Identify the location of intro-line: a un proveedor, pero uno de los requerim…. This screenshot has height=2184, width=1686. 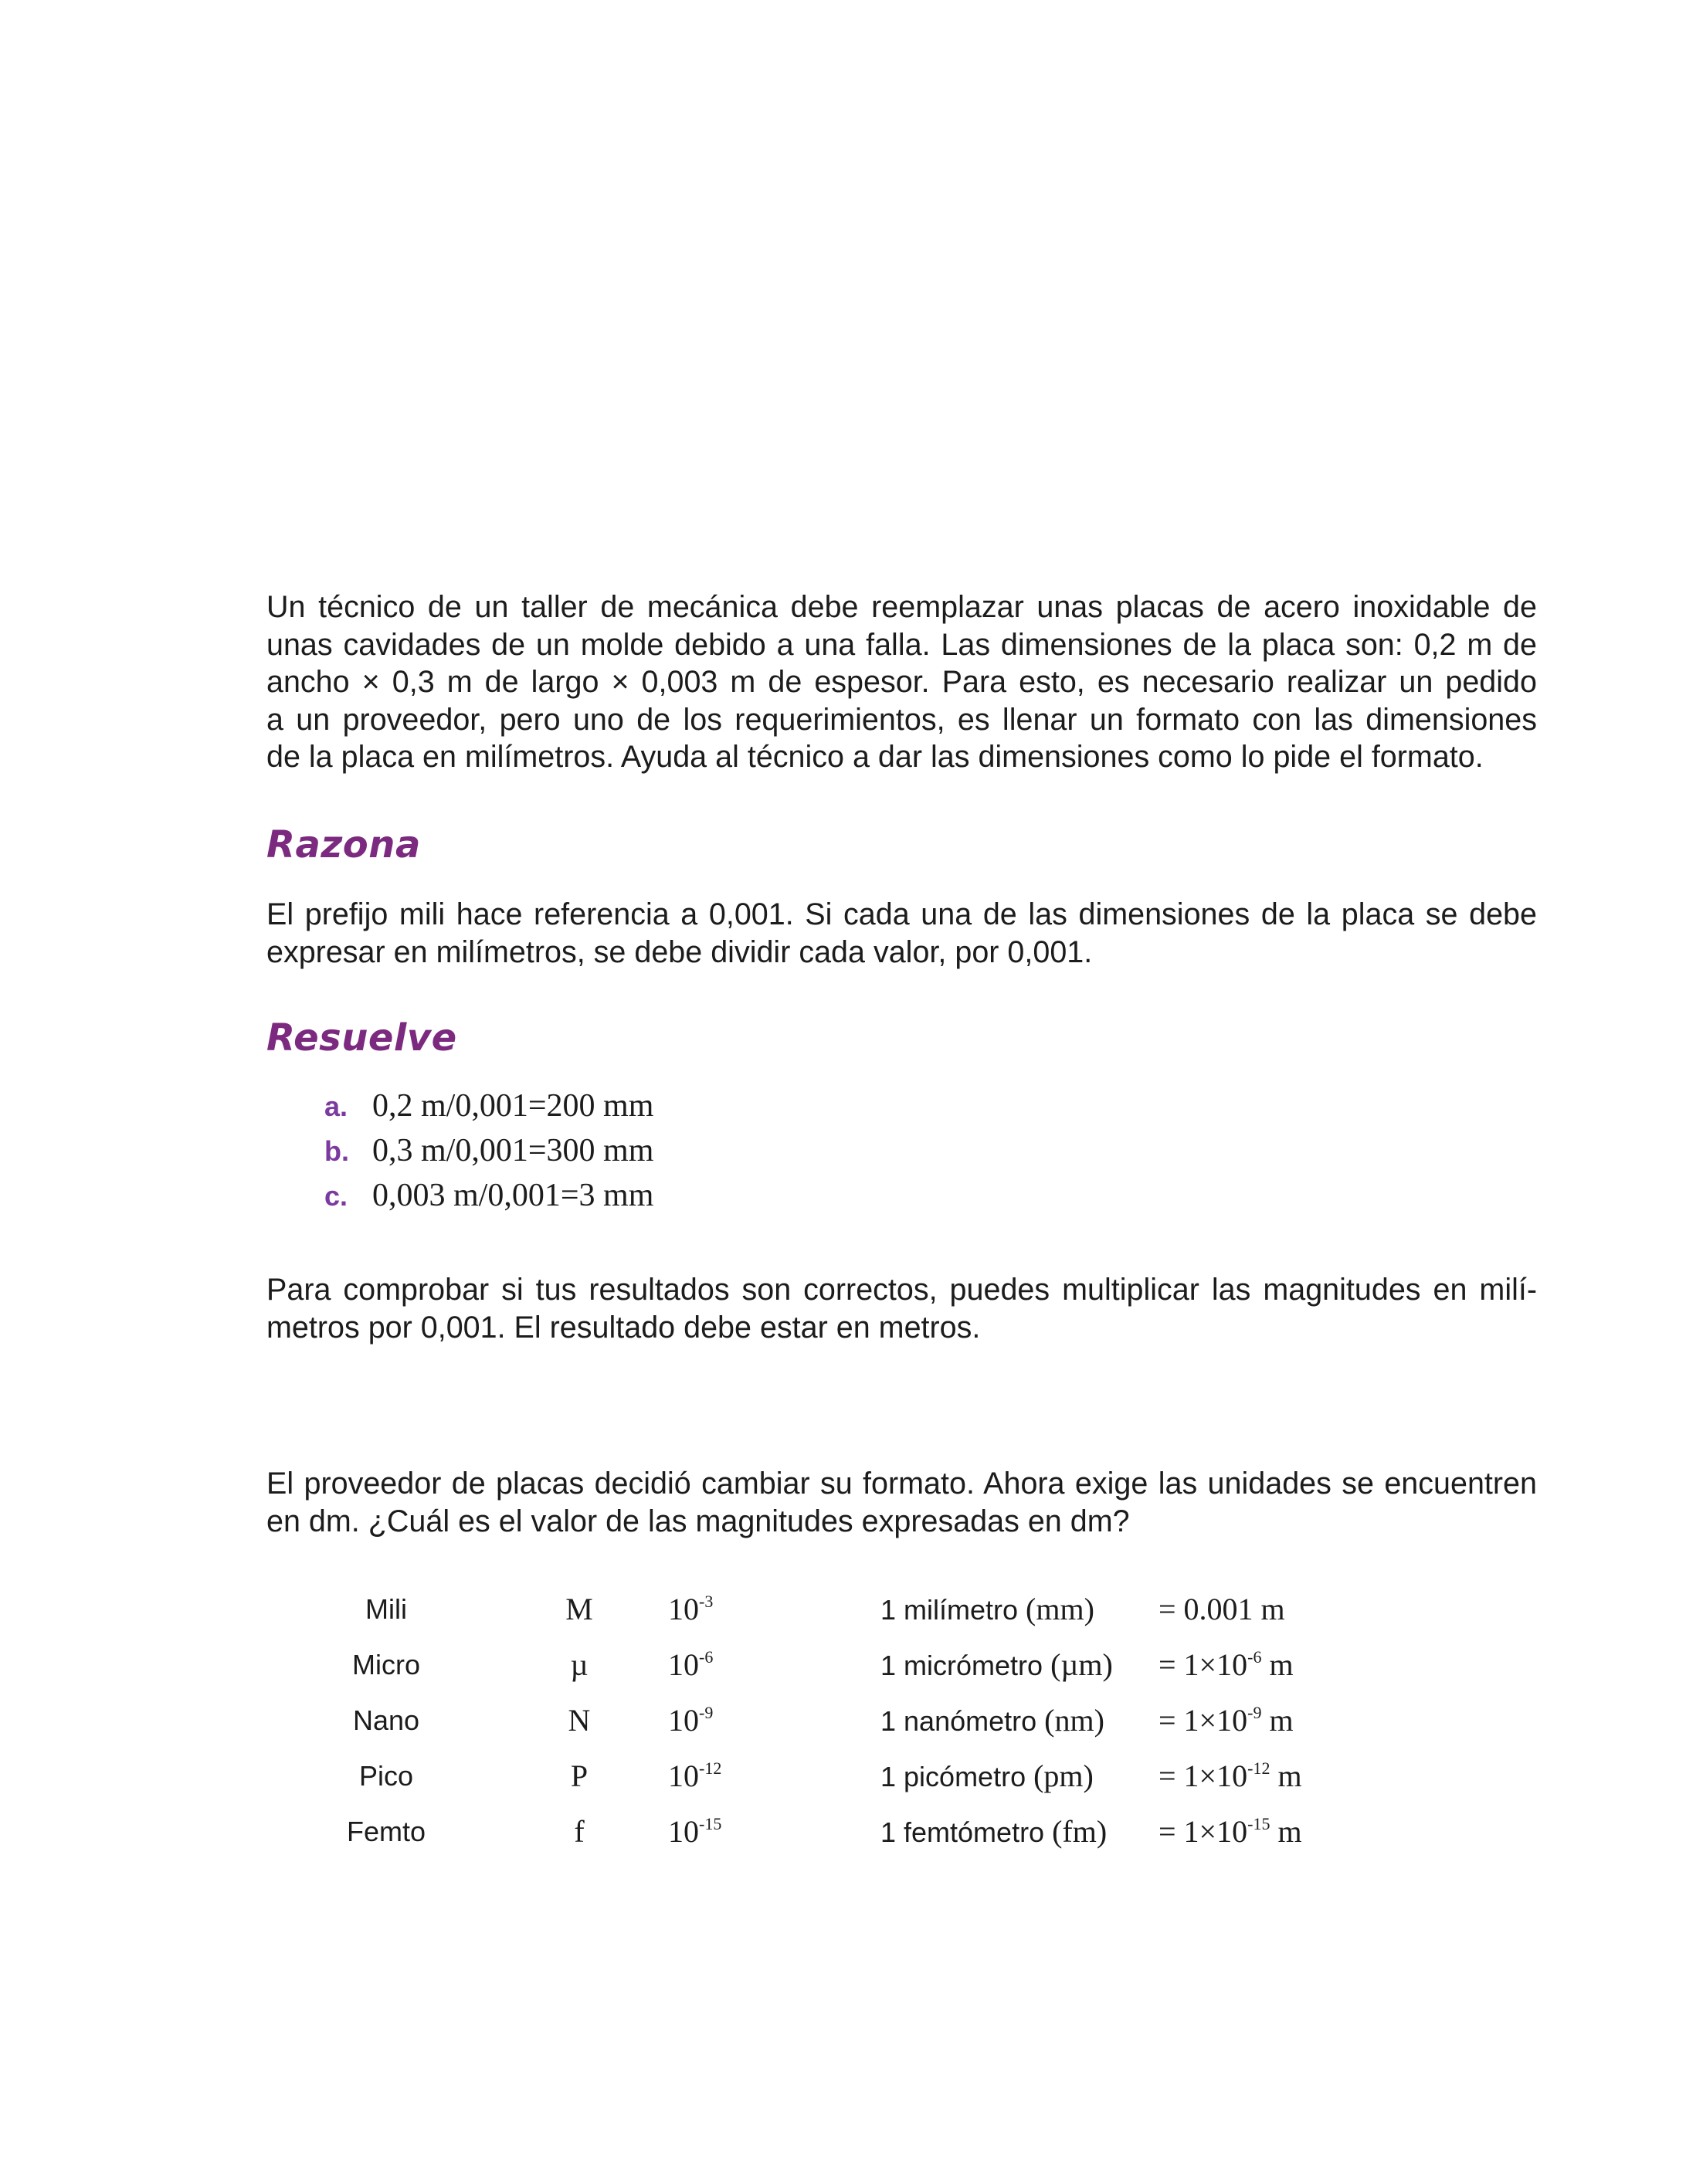
(902, 720).